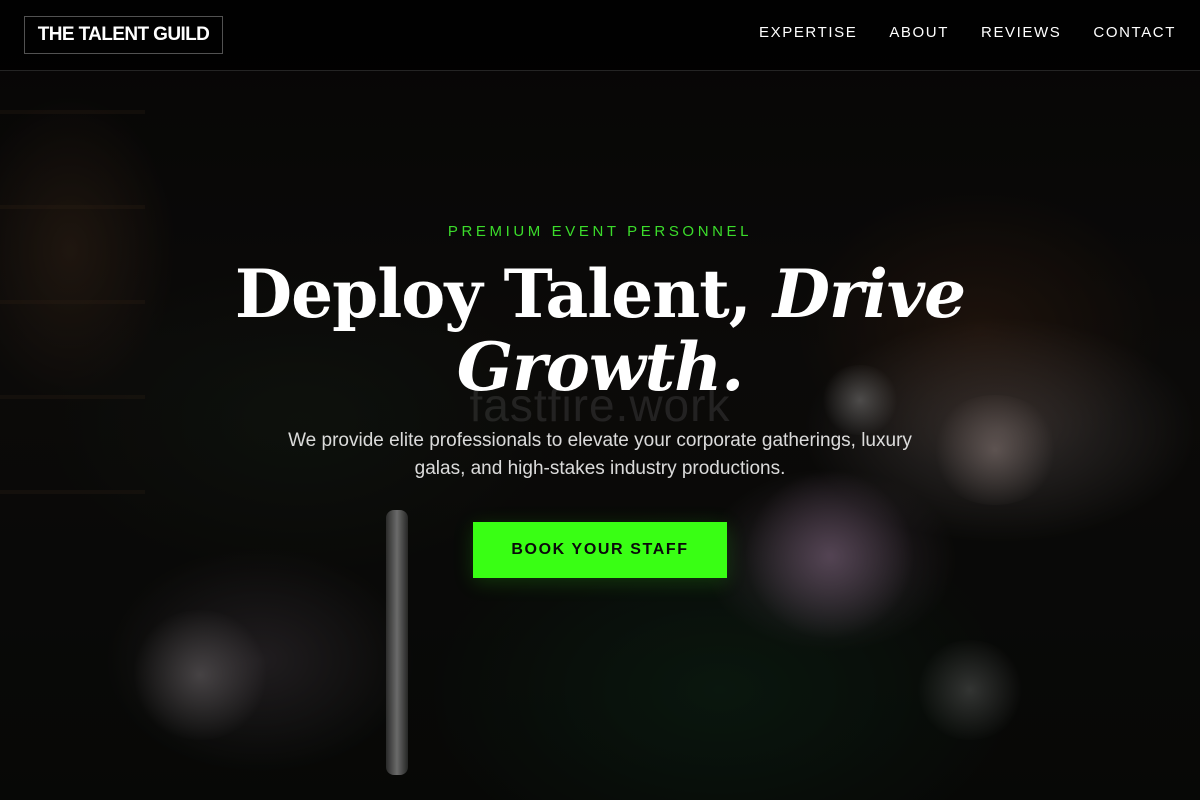 This screenshot has width=1200, height=800. Describe the element at coordinates (600, 231) in the screenshot. I see `hero-eyebrow: PREMIUM EVENT PERSONNEL` at that location.